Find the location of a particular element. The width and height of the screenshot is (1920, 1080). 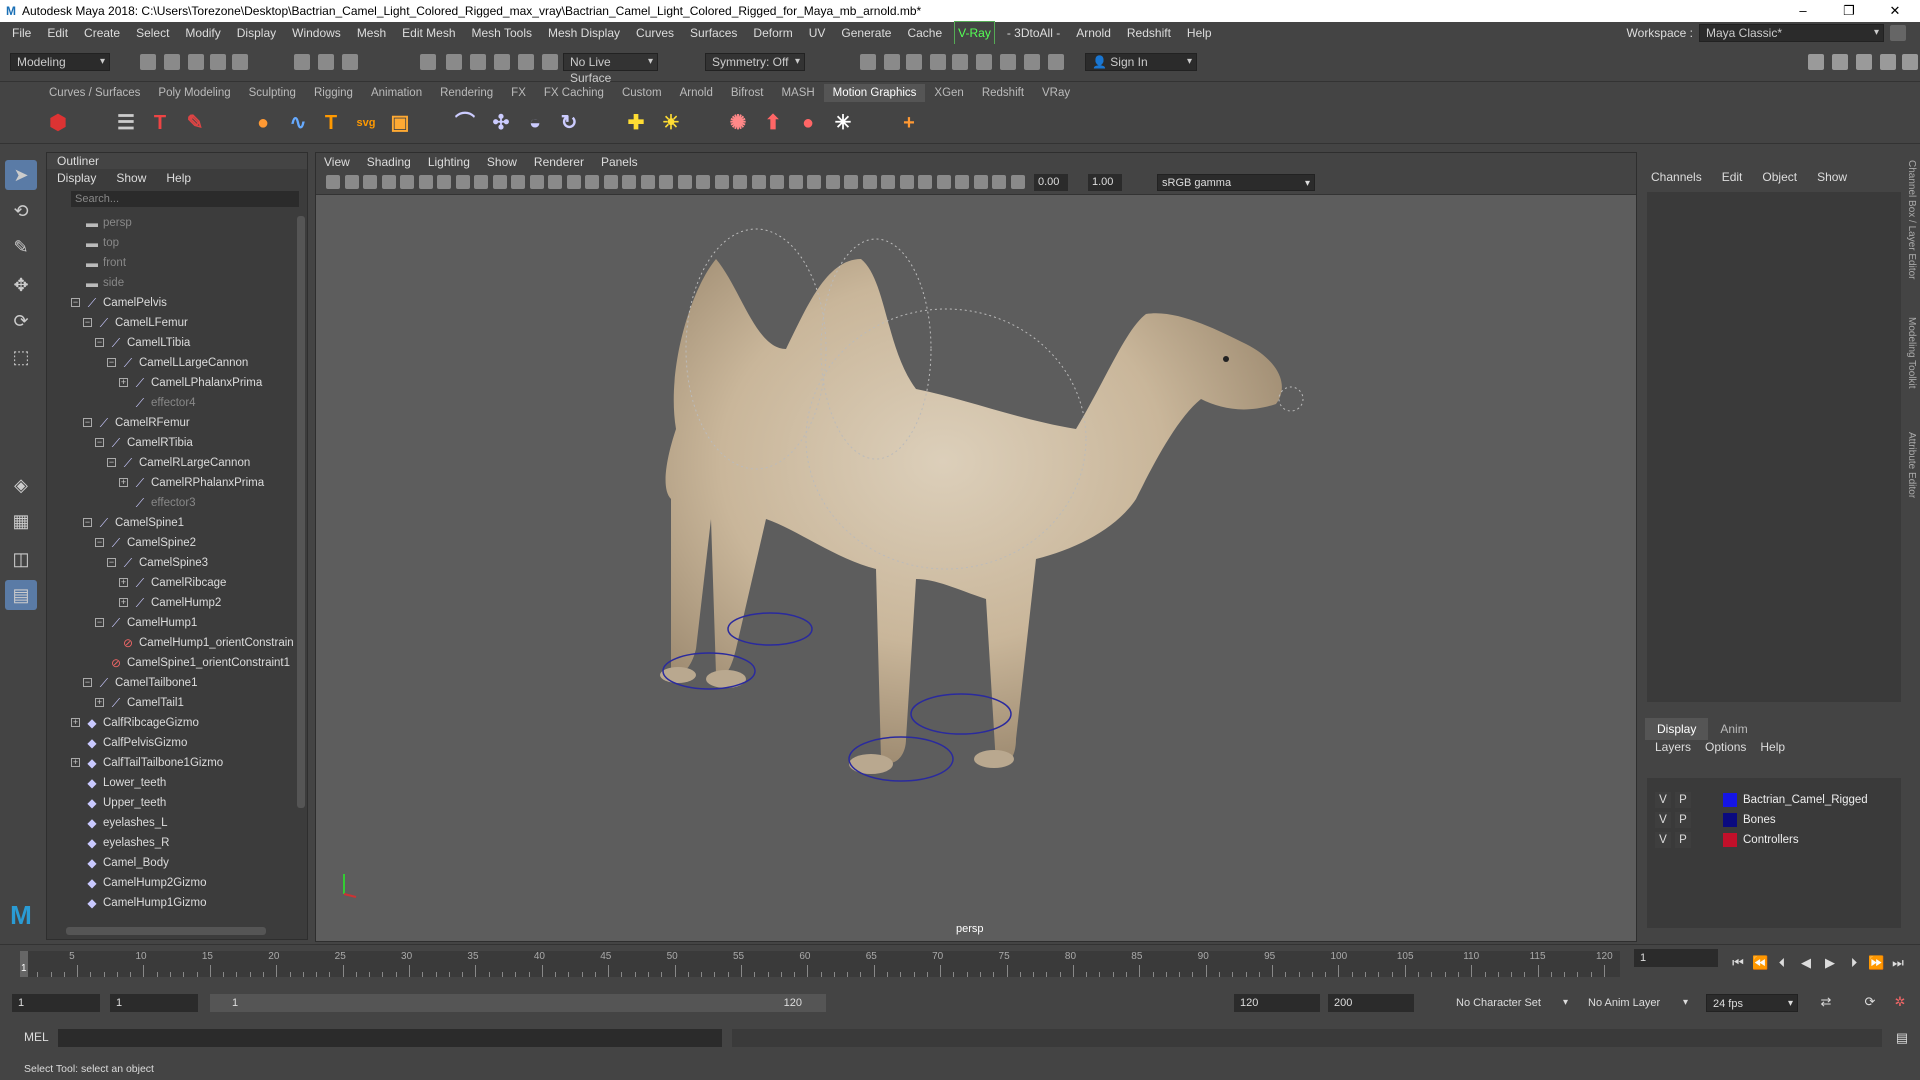

step-forward-icon: ⏵ is located at coordinates (1854, 963).